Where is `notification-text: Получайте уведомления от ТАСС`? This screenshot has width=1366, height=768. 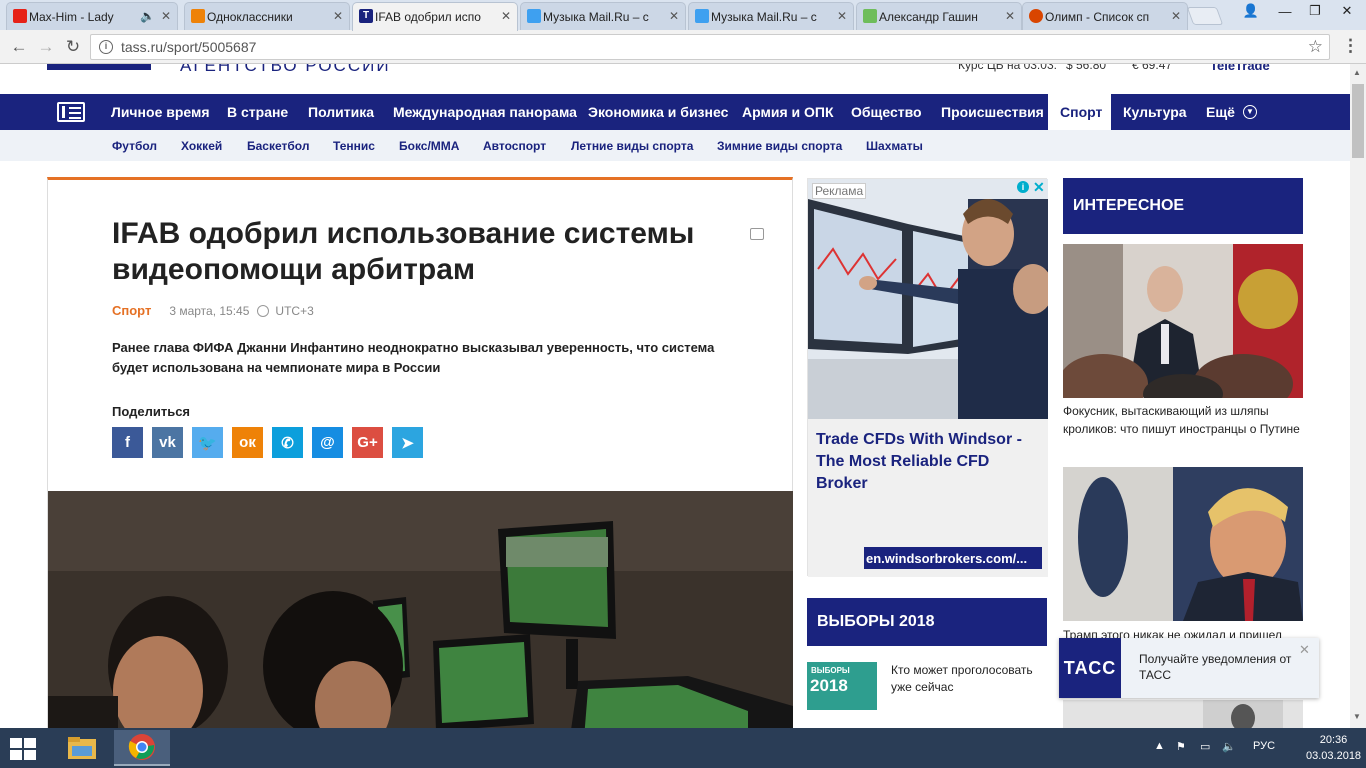 notification-text: Получайте уведомления от ТАСС is located at coordinates (1219, 667).